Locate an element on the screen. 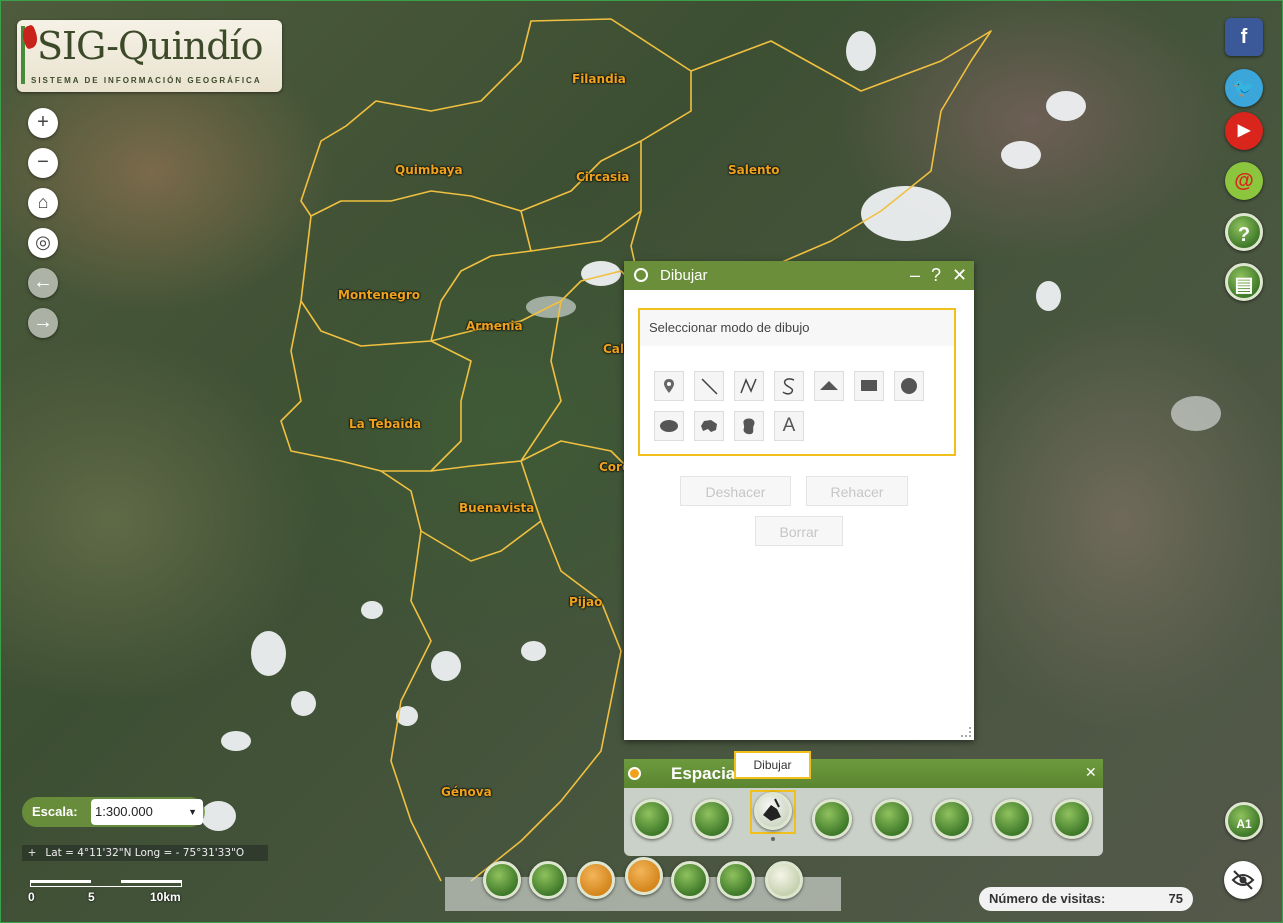  scale-label: Escala: is located at coordinates (55, 811).